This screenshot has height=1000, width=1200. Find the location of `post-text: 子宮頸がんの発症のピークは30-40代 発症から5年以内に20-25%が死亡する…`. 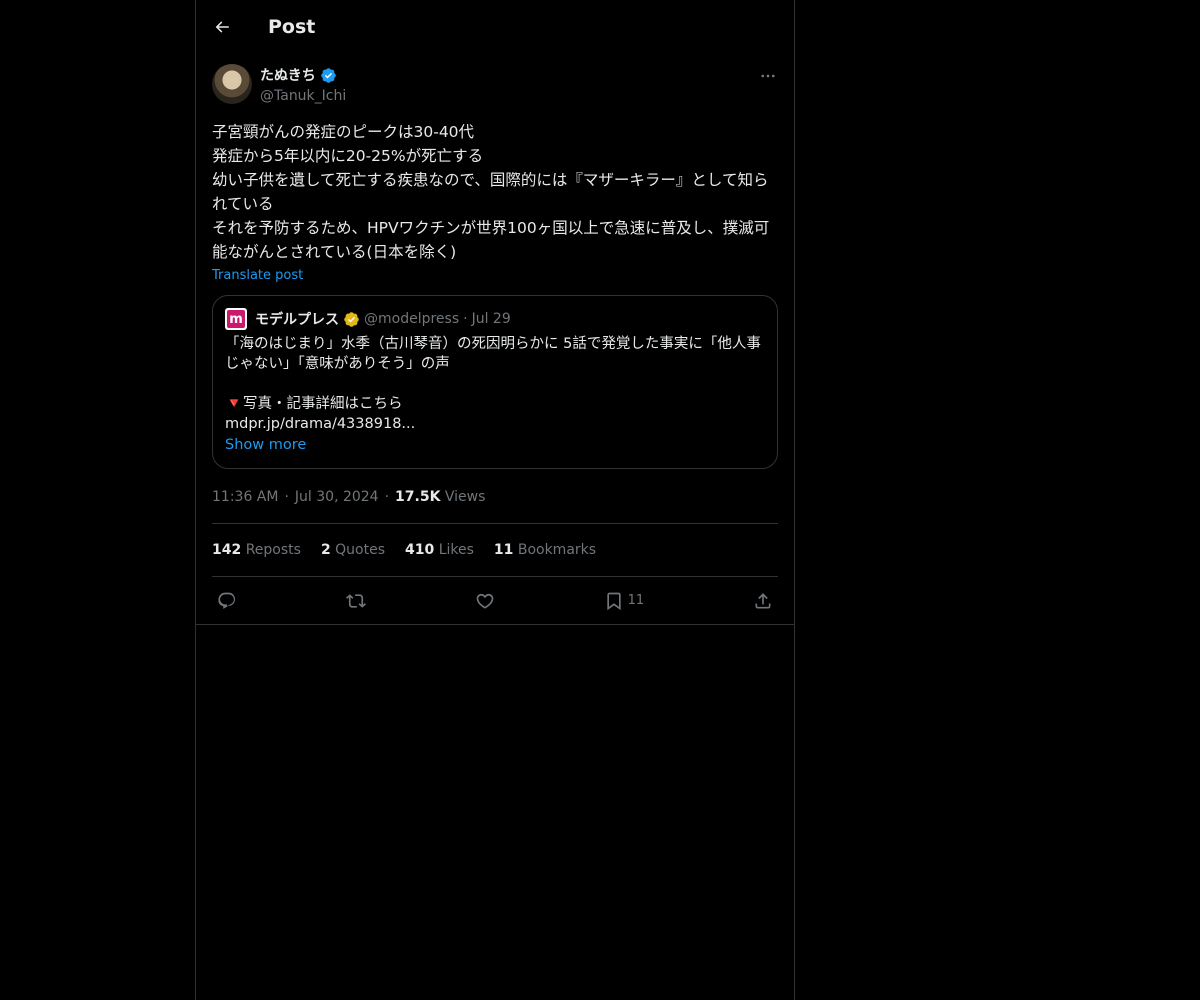

post-text: 子宮頸がんの発症のピークは30-40代 発症から5年以内に20-25%が死亡する… is located at coordinates (491, 192).